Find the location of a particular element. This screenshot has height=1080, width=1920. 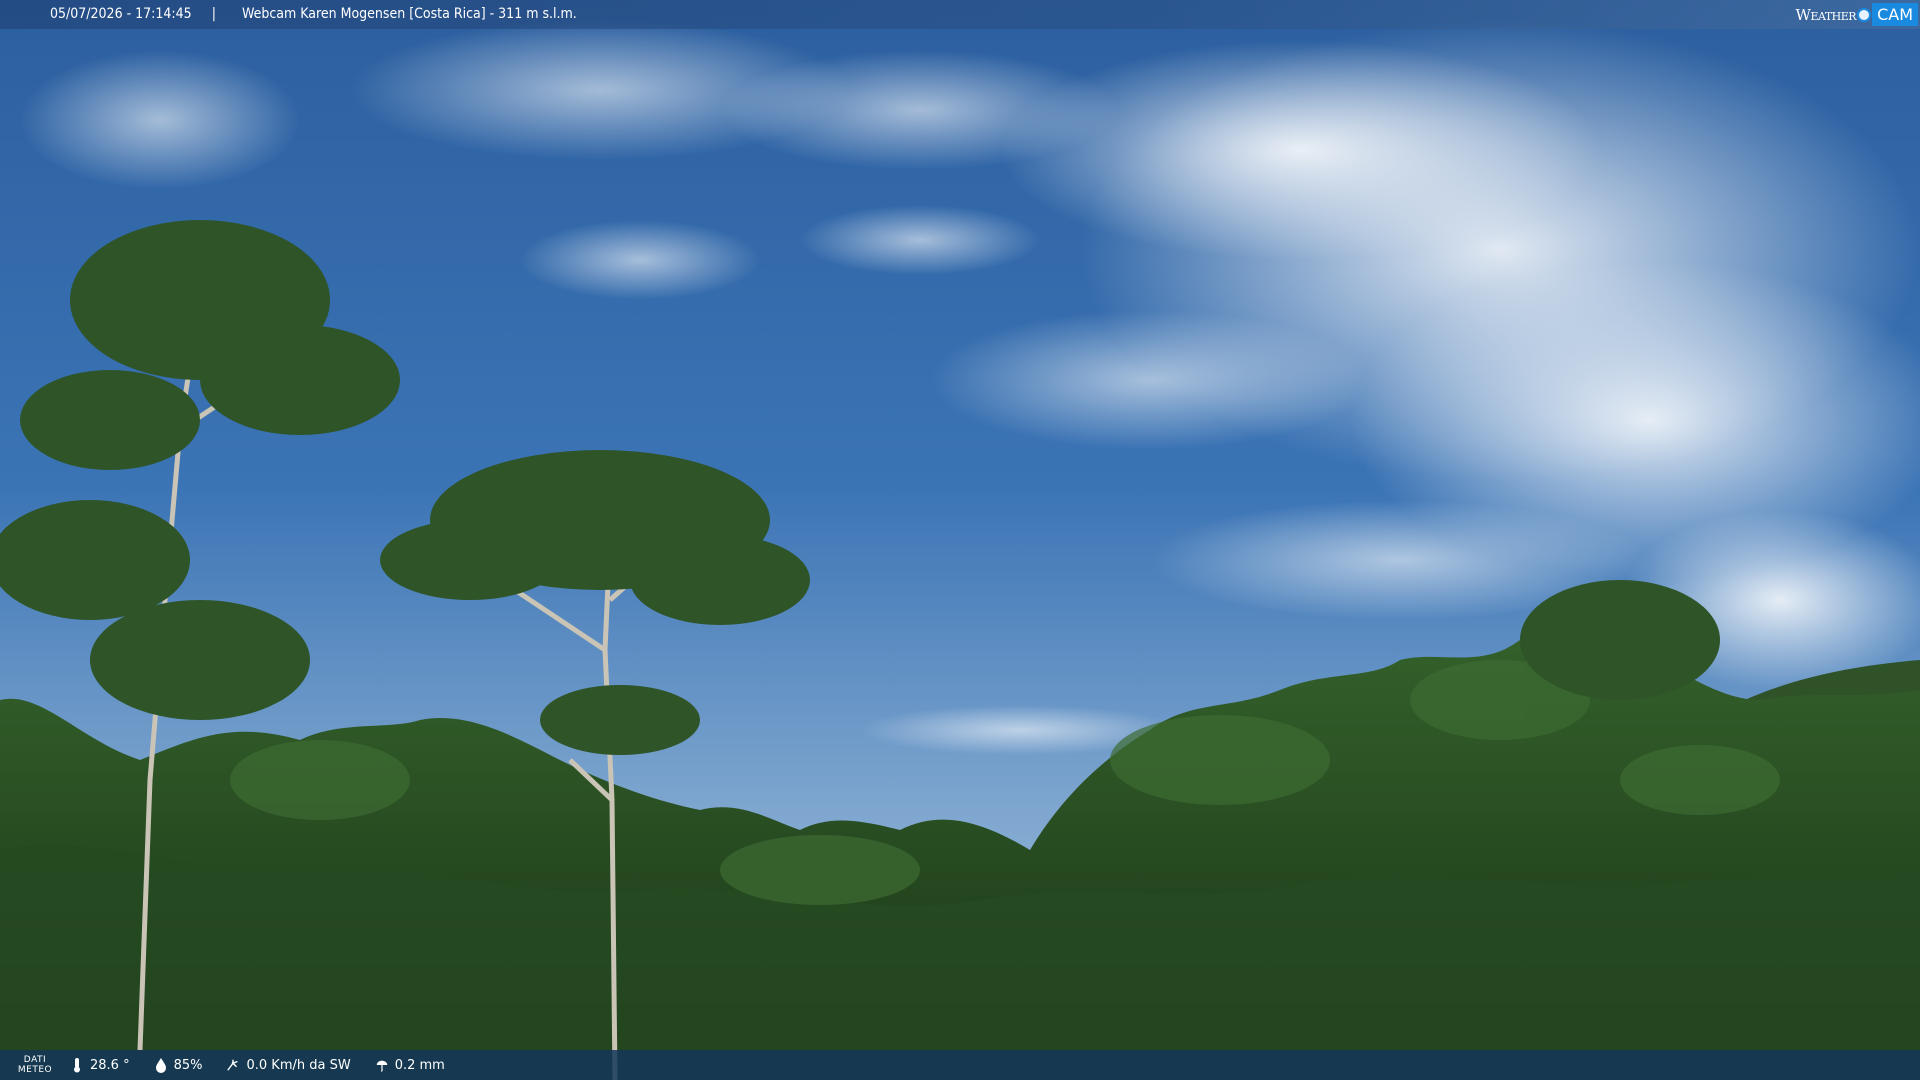

dati-meteo-label: DATI METEO is located at coordinates (35, 1065).